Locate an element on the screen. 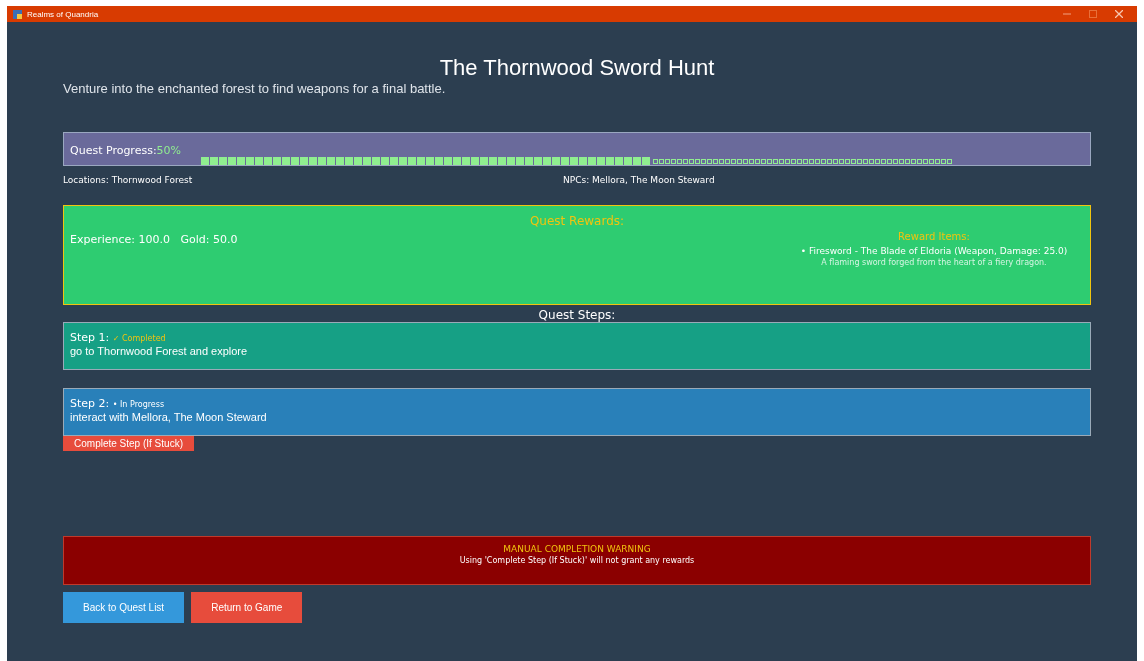 This screenshot has height=661, width=1144. reward-item-name: • Firesword - The Blade of Eldoria (Weapon, Damage: 25.0) is located at coordinates (934, 251).